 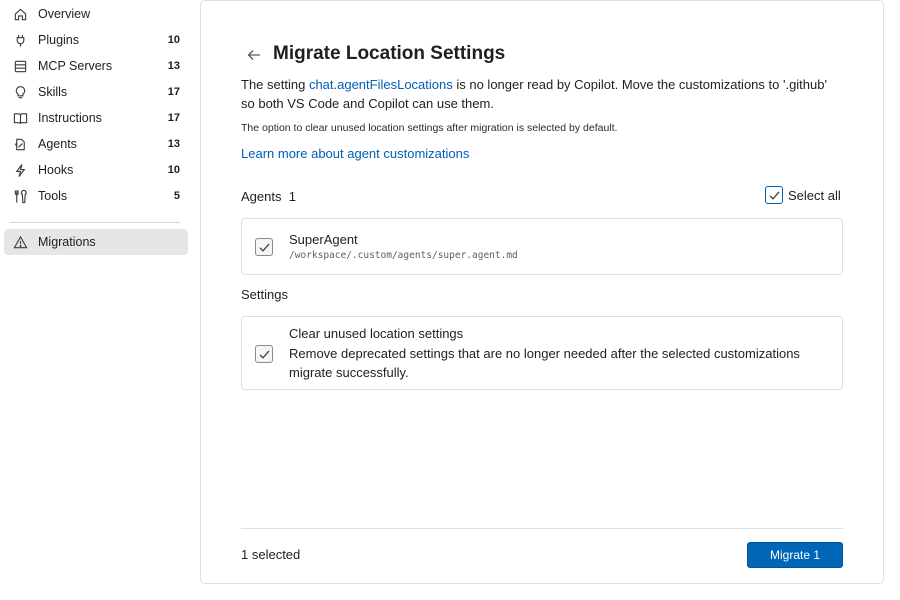 I want to click on back-arrow-icon, so click(x=254, y=55).